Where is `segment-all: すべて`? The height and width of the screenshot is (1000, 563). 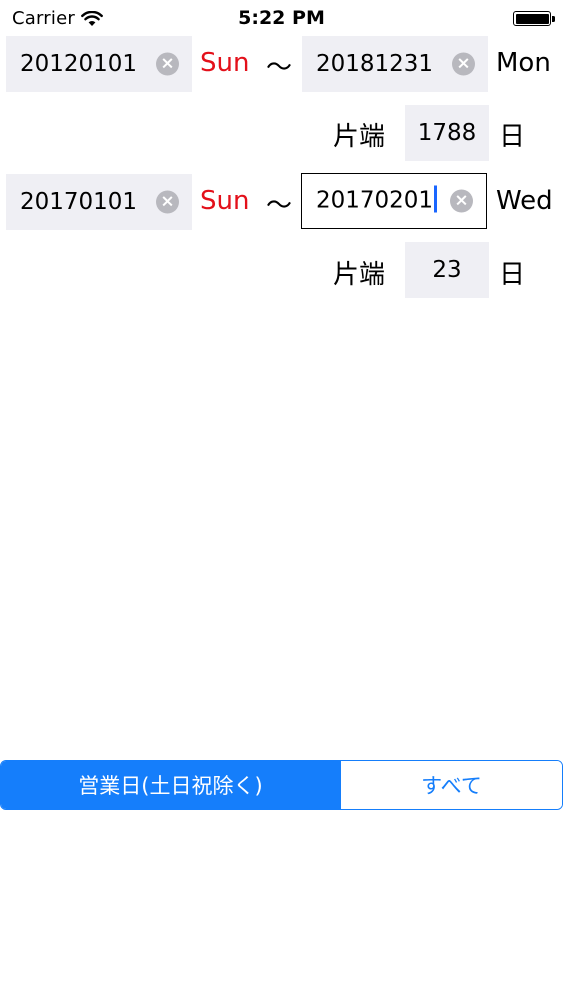 segment-all: すべて is located at coordinates (451, 785).